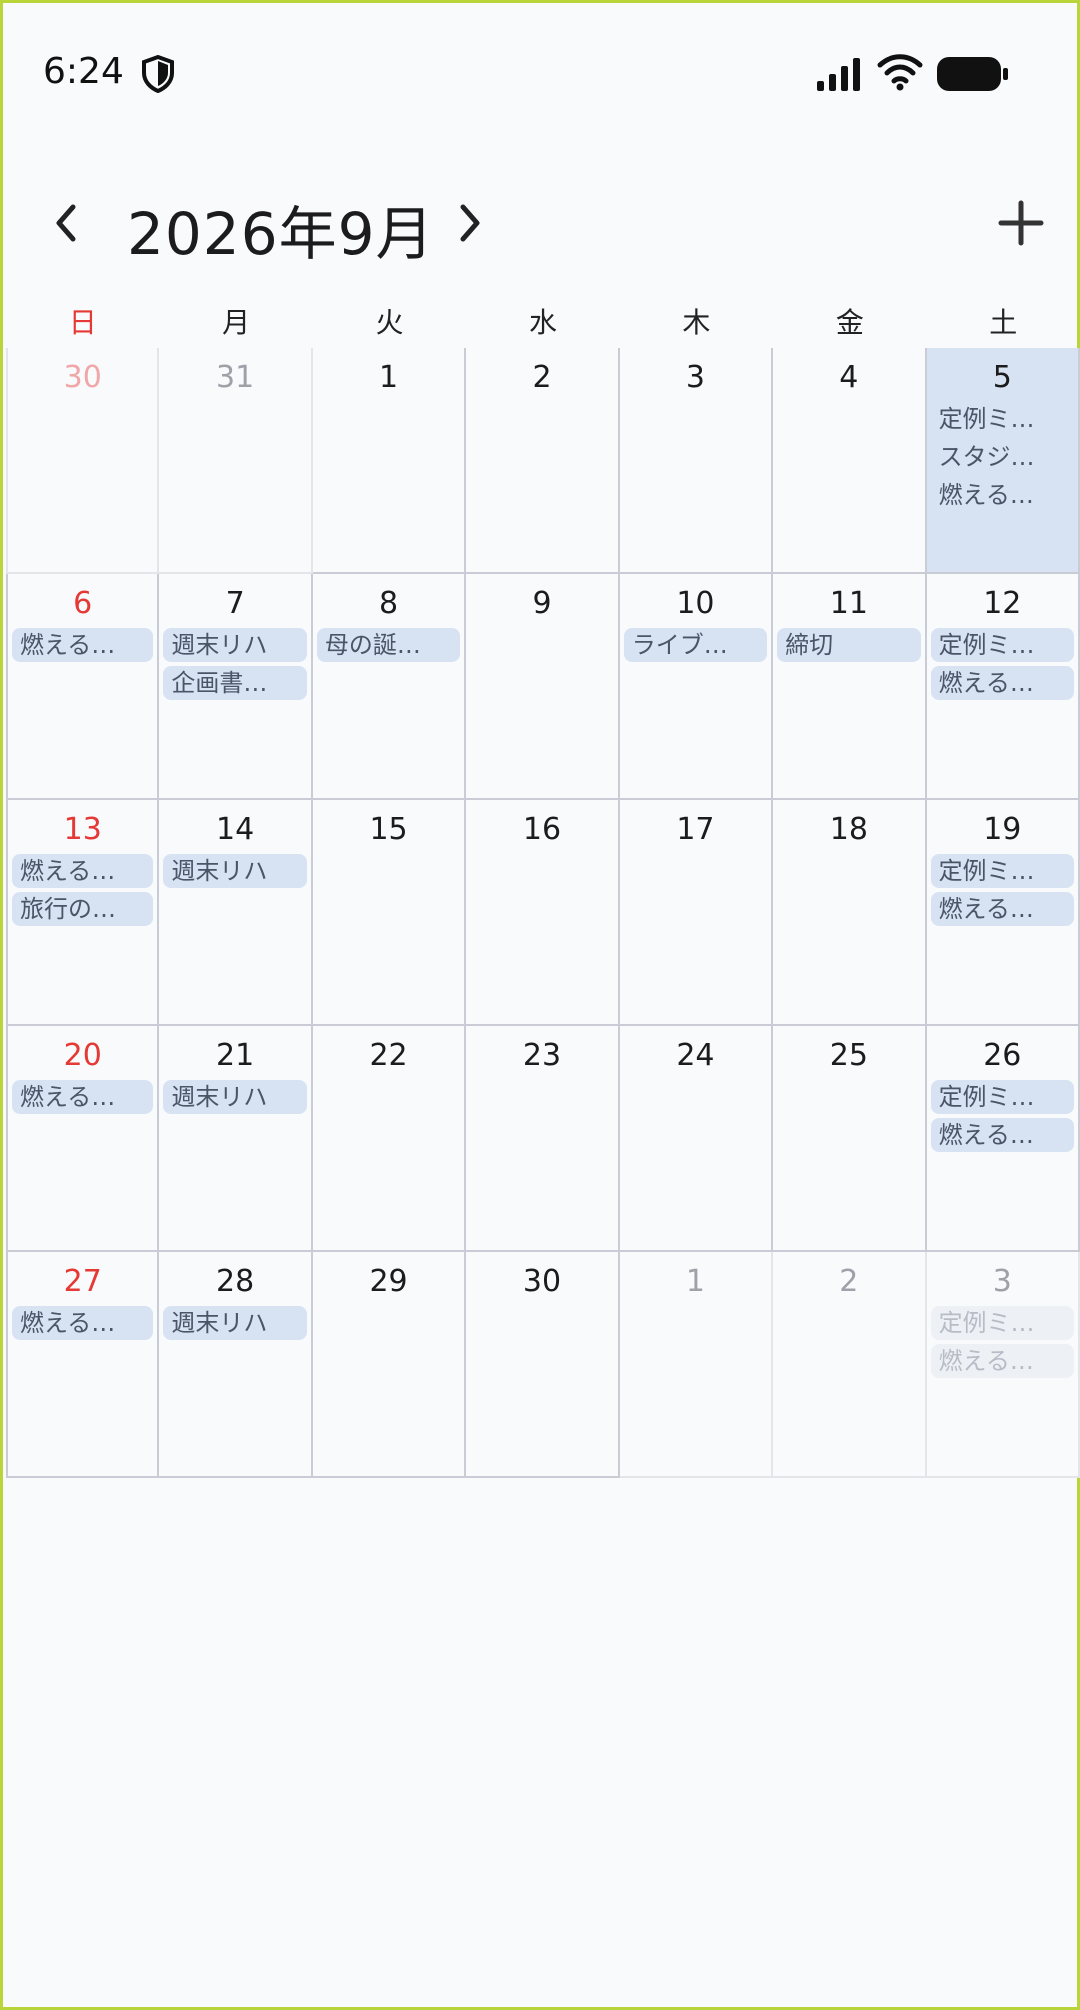 This screenshot has height=2010, width=1080. What do you see at coordinates (82, 829) in the screenshot?
I see `day-number: 13` at bounding box center [82, 829].